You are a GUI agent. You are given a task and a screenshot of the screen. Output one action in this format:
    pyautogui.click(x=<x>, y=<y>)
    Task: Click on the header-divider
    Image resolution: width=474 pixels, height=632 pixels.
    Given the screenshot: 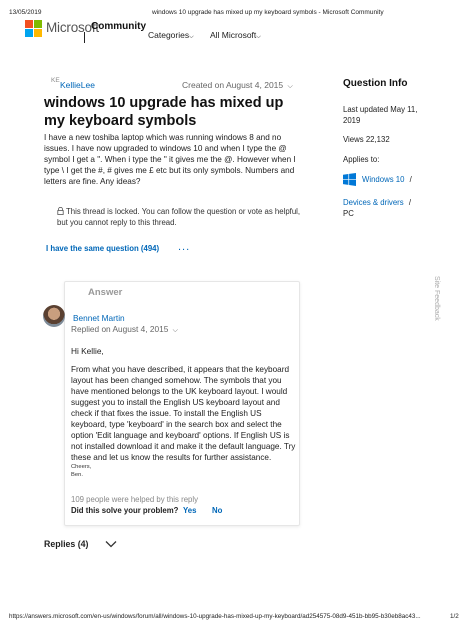 What is the action you would take?
    pyautogui.click(x=84, y=37)
    